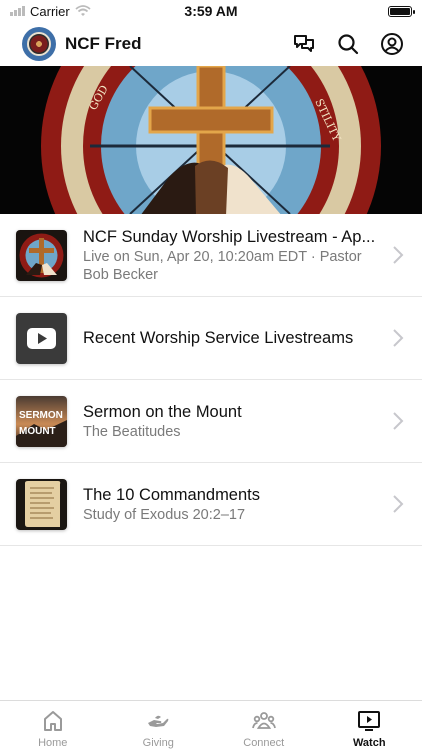  I want to click on status-bar: Carrier 3:59 AM, so click(211, 11).